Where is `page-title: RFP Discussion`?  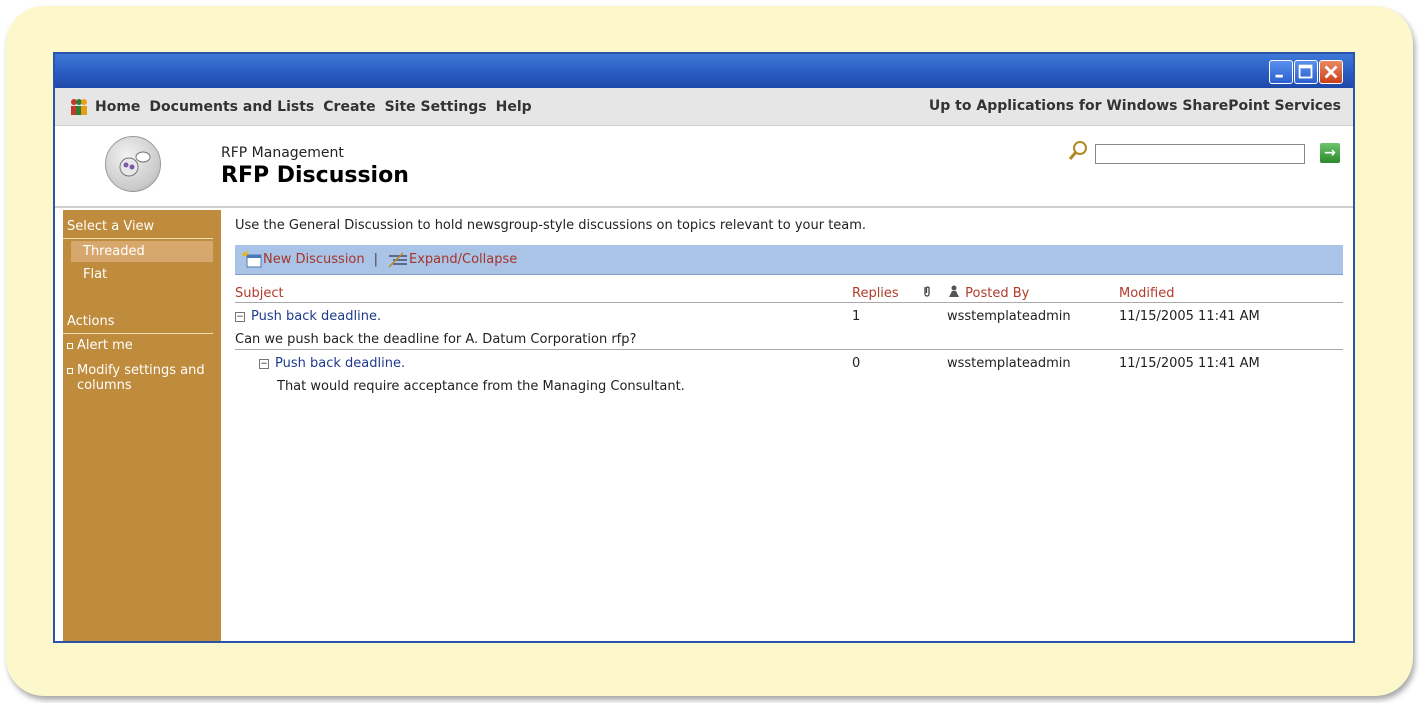 page-title: RFP Discussion is located at coordinates (315, 175).